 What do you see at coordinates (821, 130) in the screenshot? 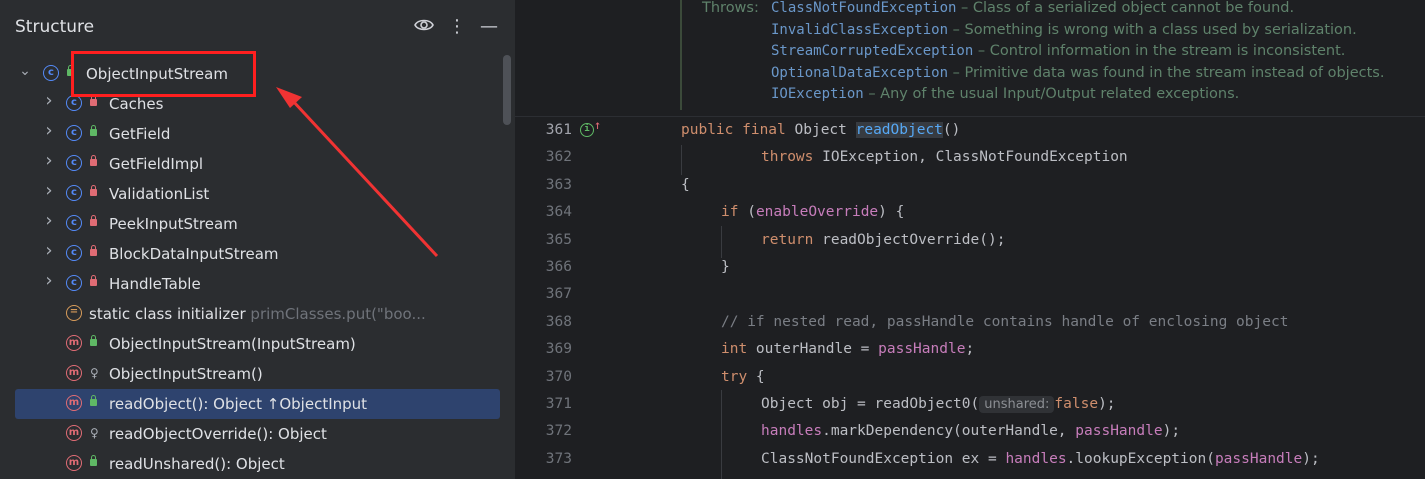
I see `code-text: public final Object readObject()` at bounding box center [821, 130].